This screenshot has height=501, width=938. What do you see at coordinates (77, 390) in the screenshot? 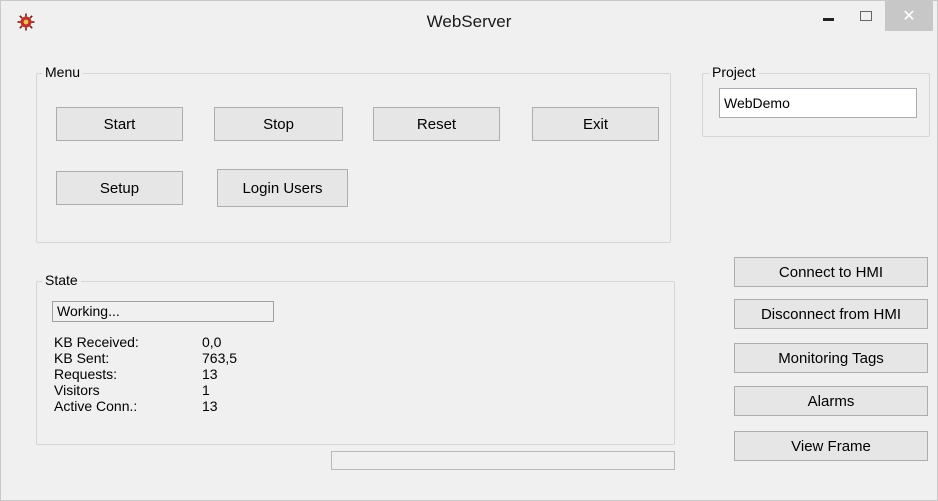
I see `visitors-label: Visitors` at bounding box center [77, 390].